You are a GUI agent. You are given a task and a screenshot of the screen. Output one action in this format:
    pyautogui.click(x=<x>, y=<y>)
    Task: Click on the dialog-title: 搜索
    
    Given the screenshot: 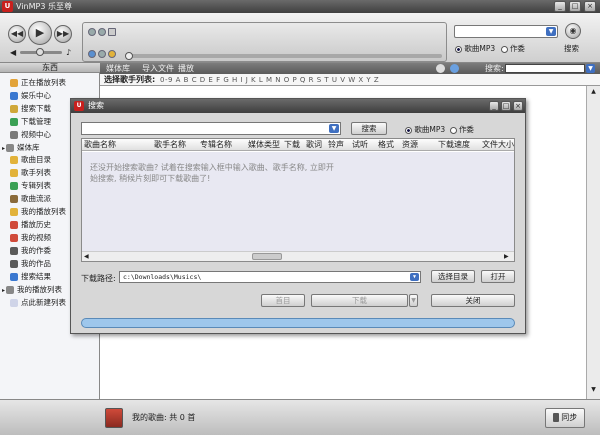 What is the action you would take?
    pyautogui.click(x=96, y=105)
    